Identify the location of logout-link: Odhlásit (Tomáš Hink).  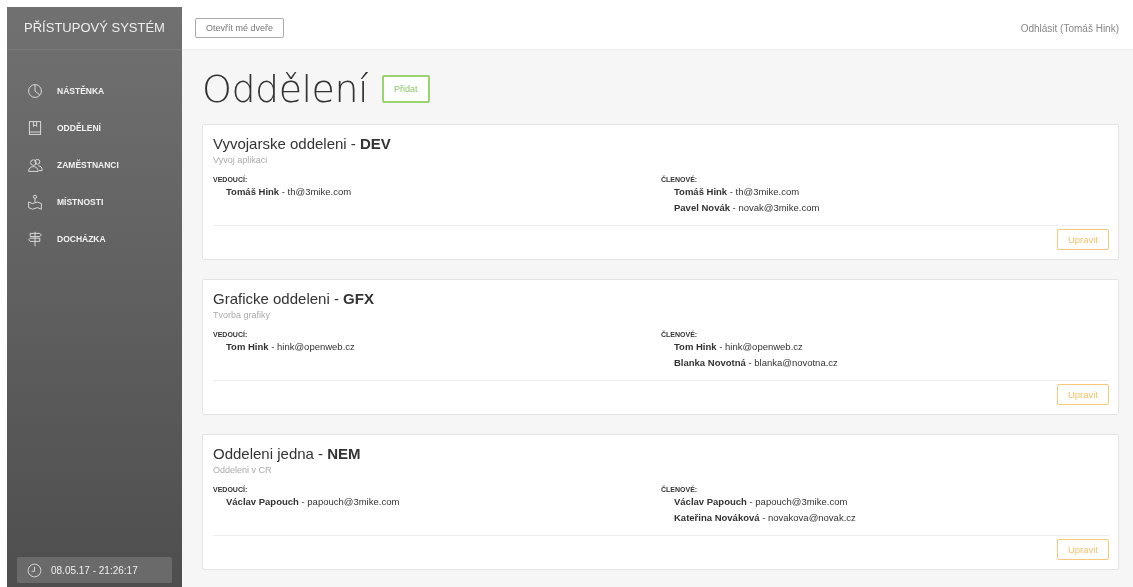
(1069, 28).